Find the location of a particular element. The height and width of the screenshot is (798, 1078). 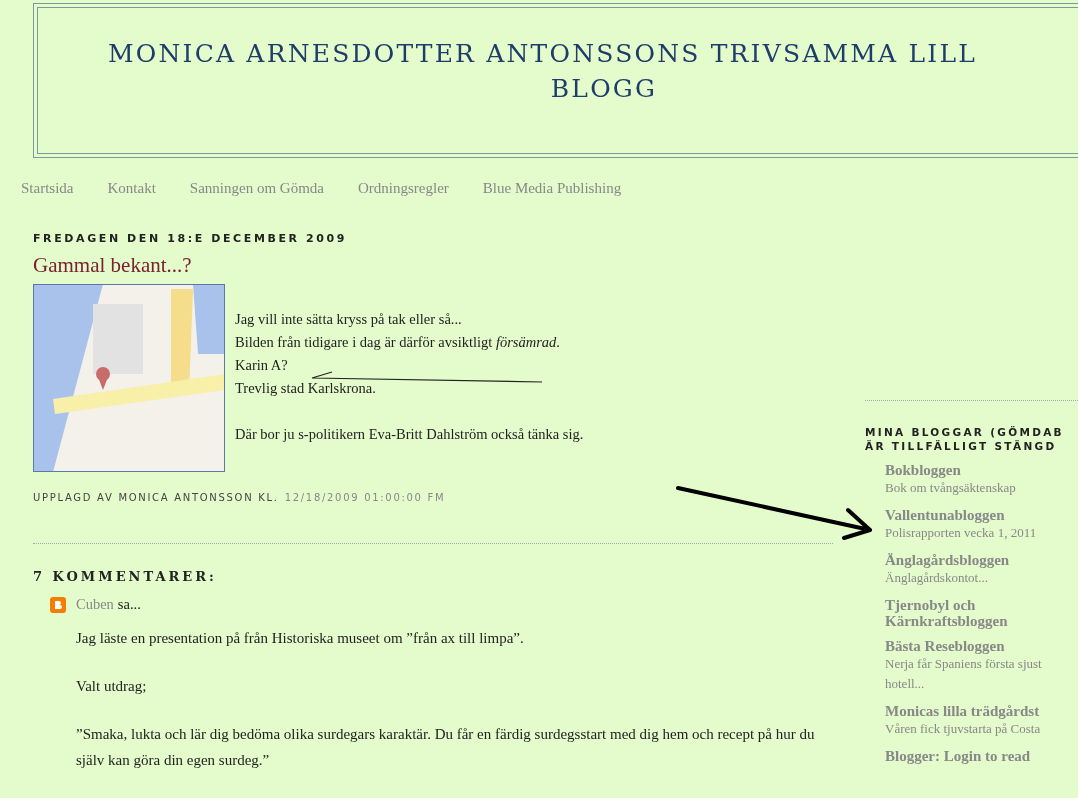

blog-link: Bästa Resebloggen is located at coordinates (972, 646).